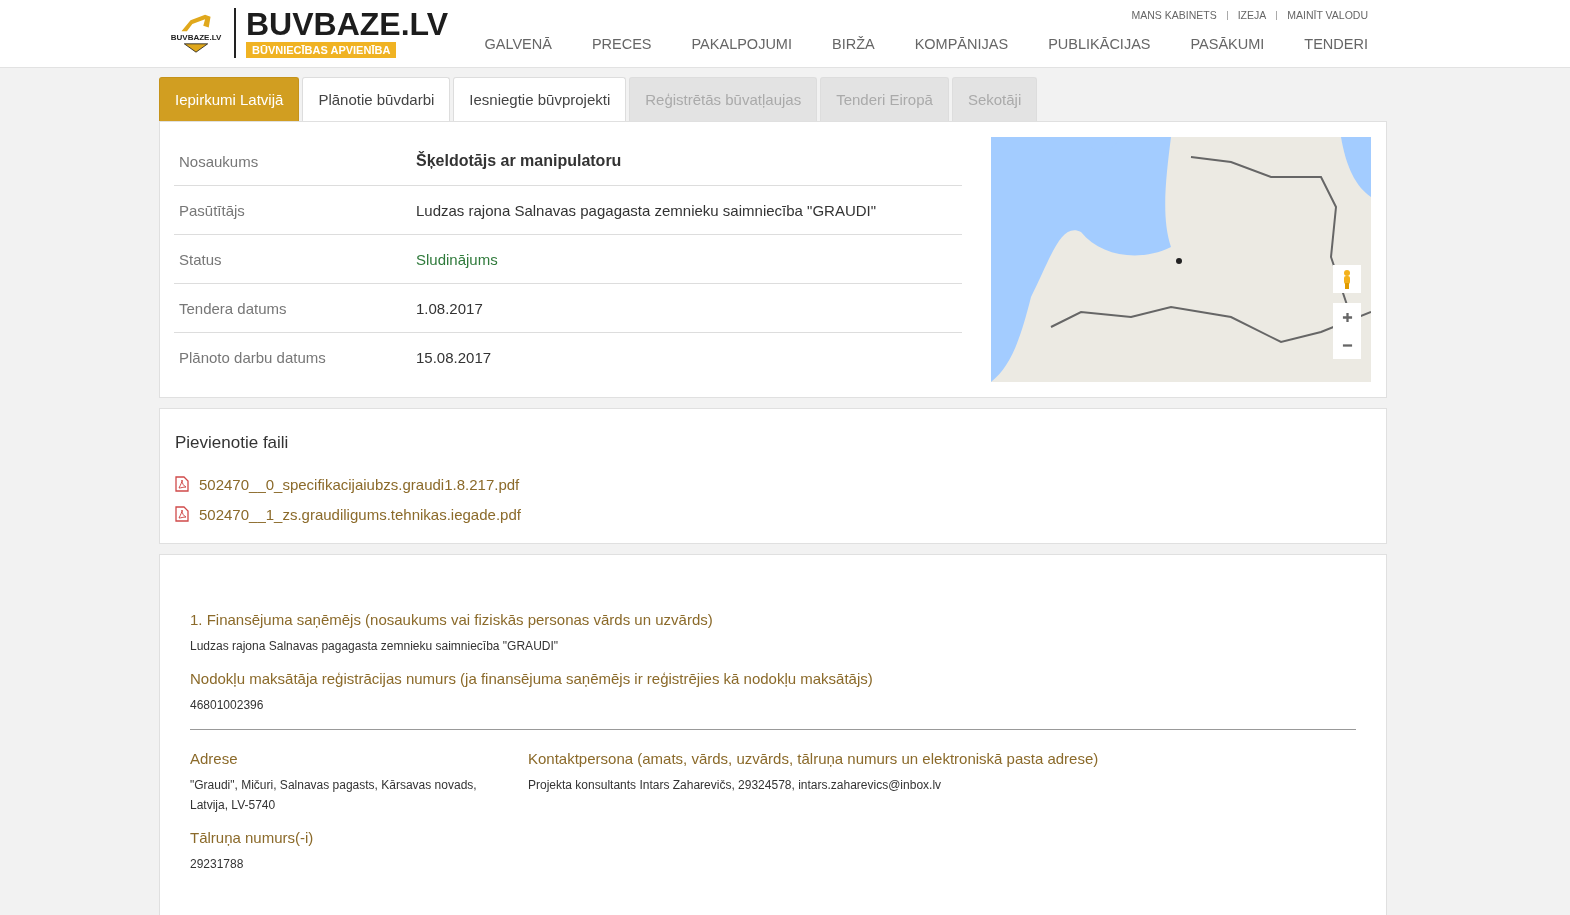 Image resolution: width=1570 pixels, height=915 pixels. What do you see at coordinates (376, 99) in the screenshot?
I see `tab: Plānotie būvdarbi` at bounding box center [376, 99].